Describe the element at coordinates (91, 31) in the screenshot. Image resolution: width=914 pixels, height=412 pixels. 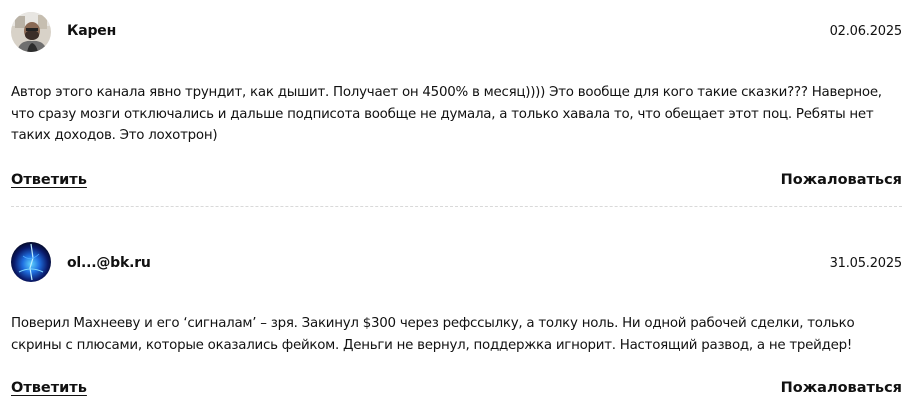
I see `comment-author: Карен` at that location.